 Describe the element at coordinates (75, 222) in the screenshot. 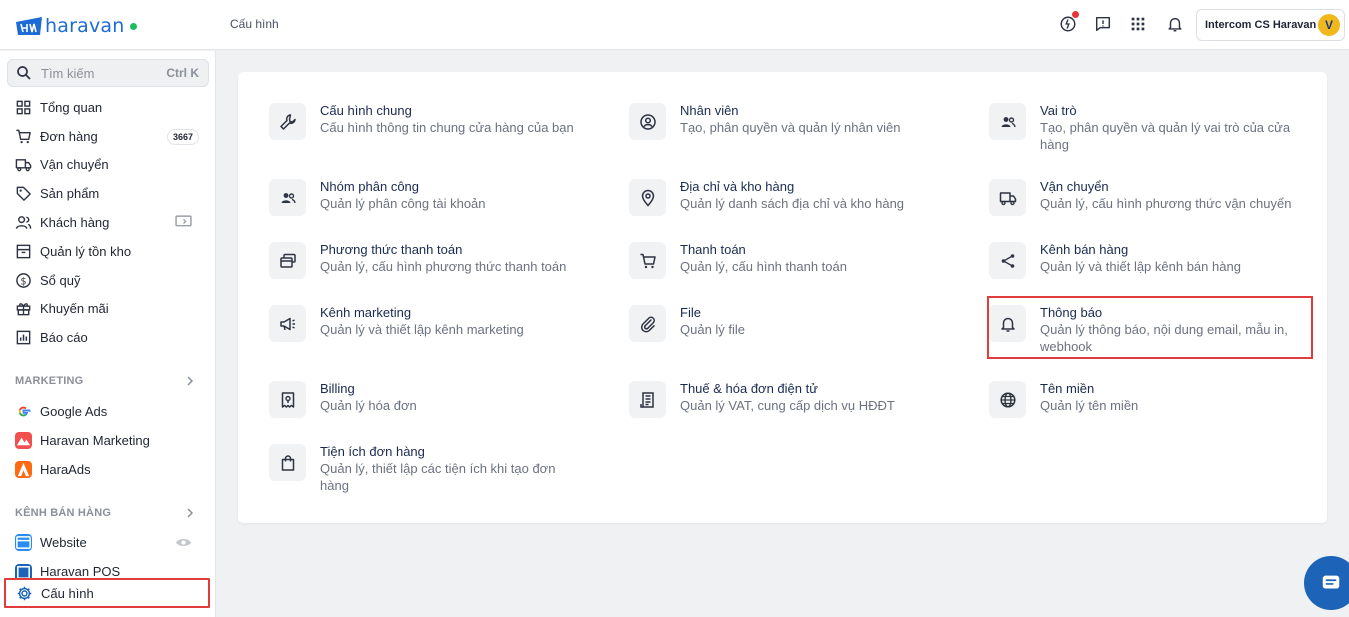

I see `sidebar-item-label: Khách hàng` at that location.